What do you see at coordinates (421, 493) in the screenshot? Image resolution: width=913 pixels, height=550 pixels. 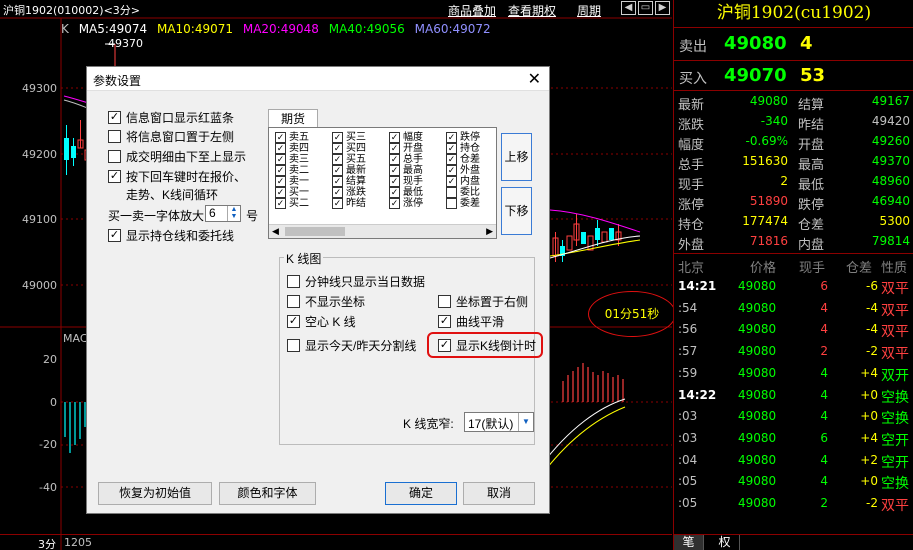 I see `ok-button: 确定` at bounding box center [421, 493].